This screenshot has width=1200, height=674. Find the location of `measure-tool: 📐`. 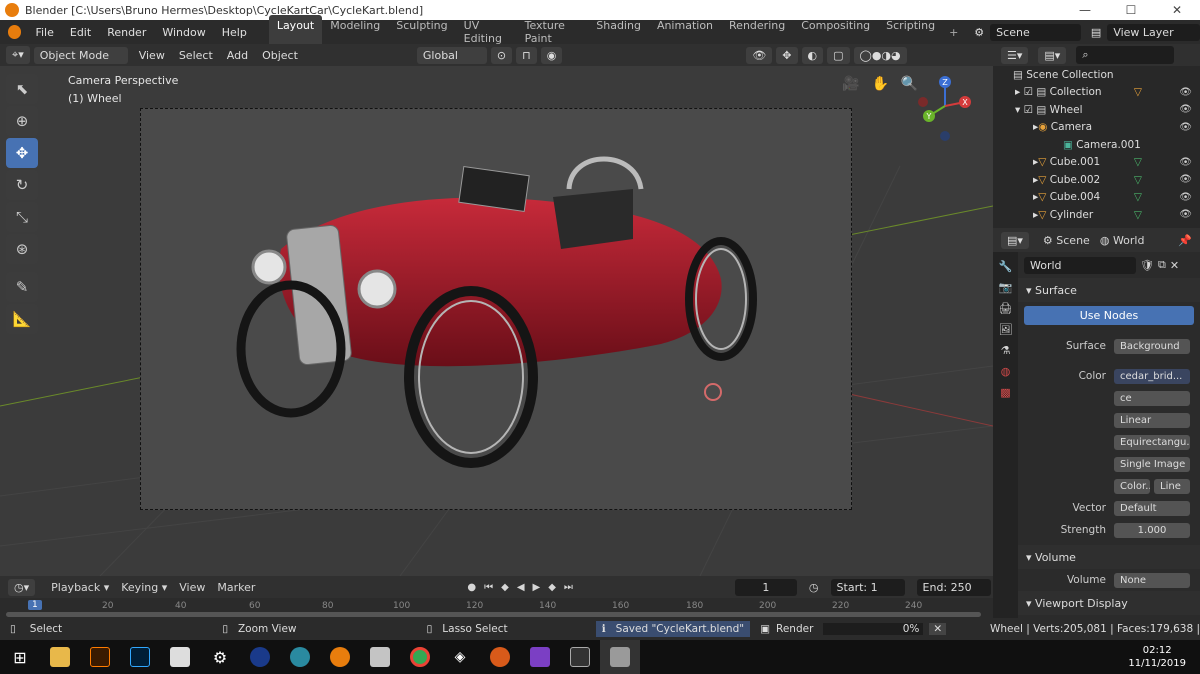

measure-tool: 📐 is located at coordinates (22, 319).